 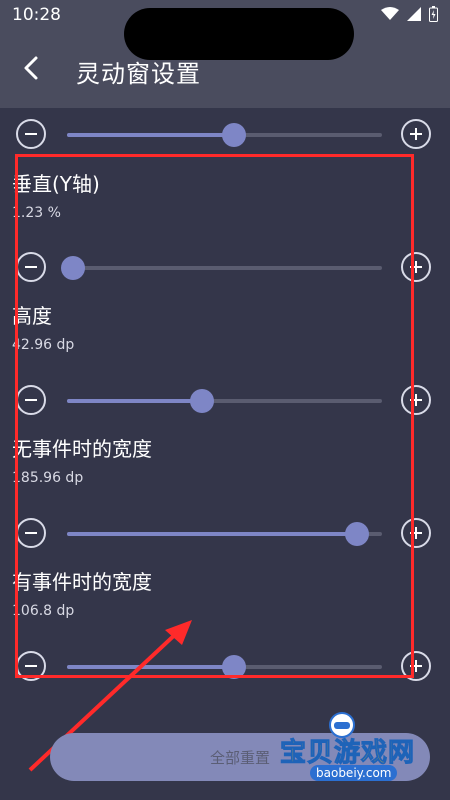 What do you see at coordinates (414, 14) in the screenshot?
I see `signal-icon` at bounding box center [414, 14].